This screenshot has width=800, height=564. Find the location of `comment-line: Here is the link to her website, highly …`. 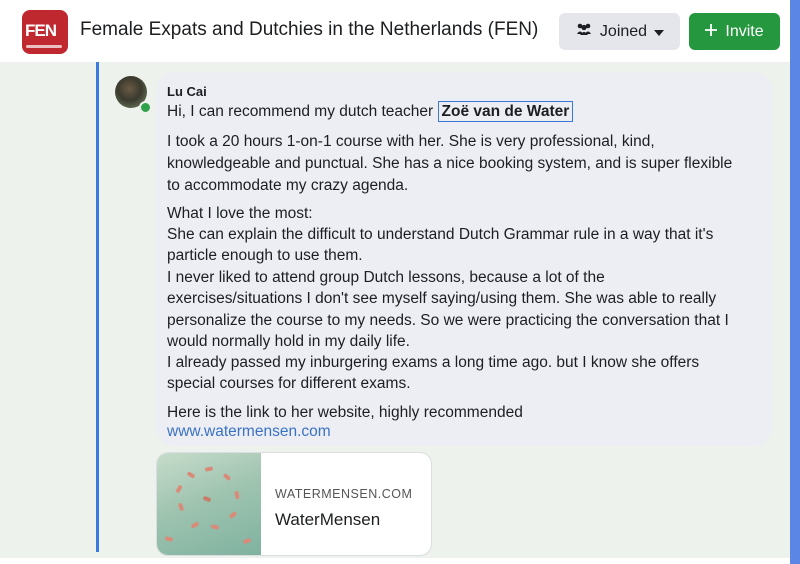

comment-line: Here is the link to her website, highly … is located at coordinates (345, 412).